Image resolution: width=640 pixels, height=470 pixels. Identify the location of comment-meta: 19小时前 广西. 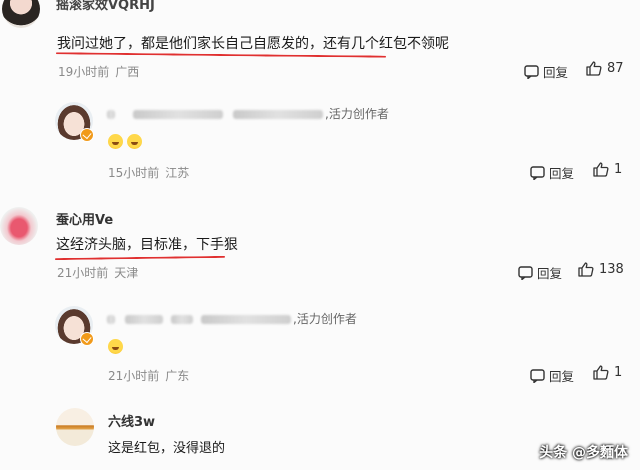
(98, 71).